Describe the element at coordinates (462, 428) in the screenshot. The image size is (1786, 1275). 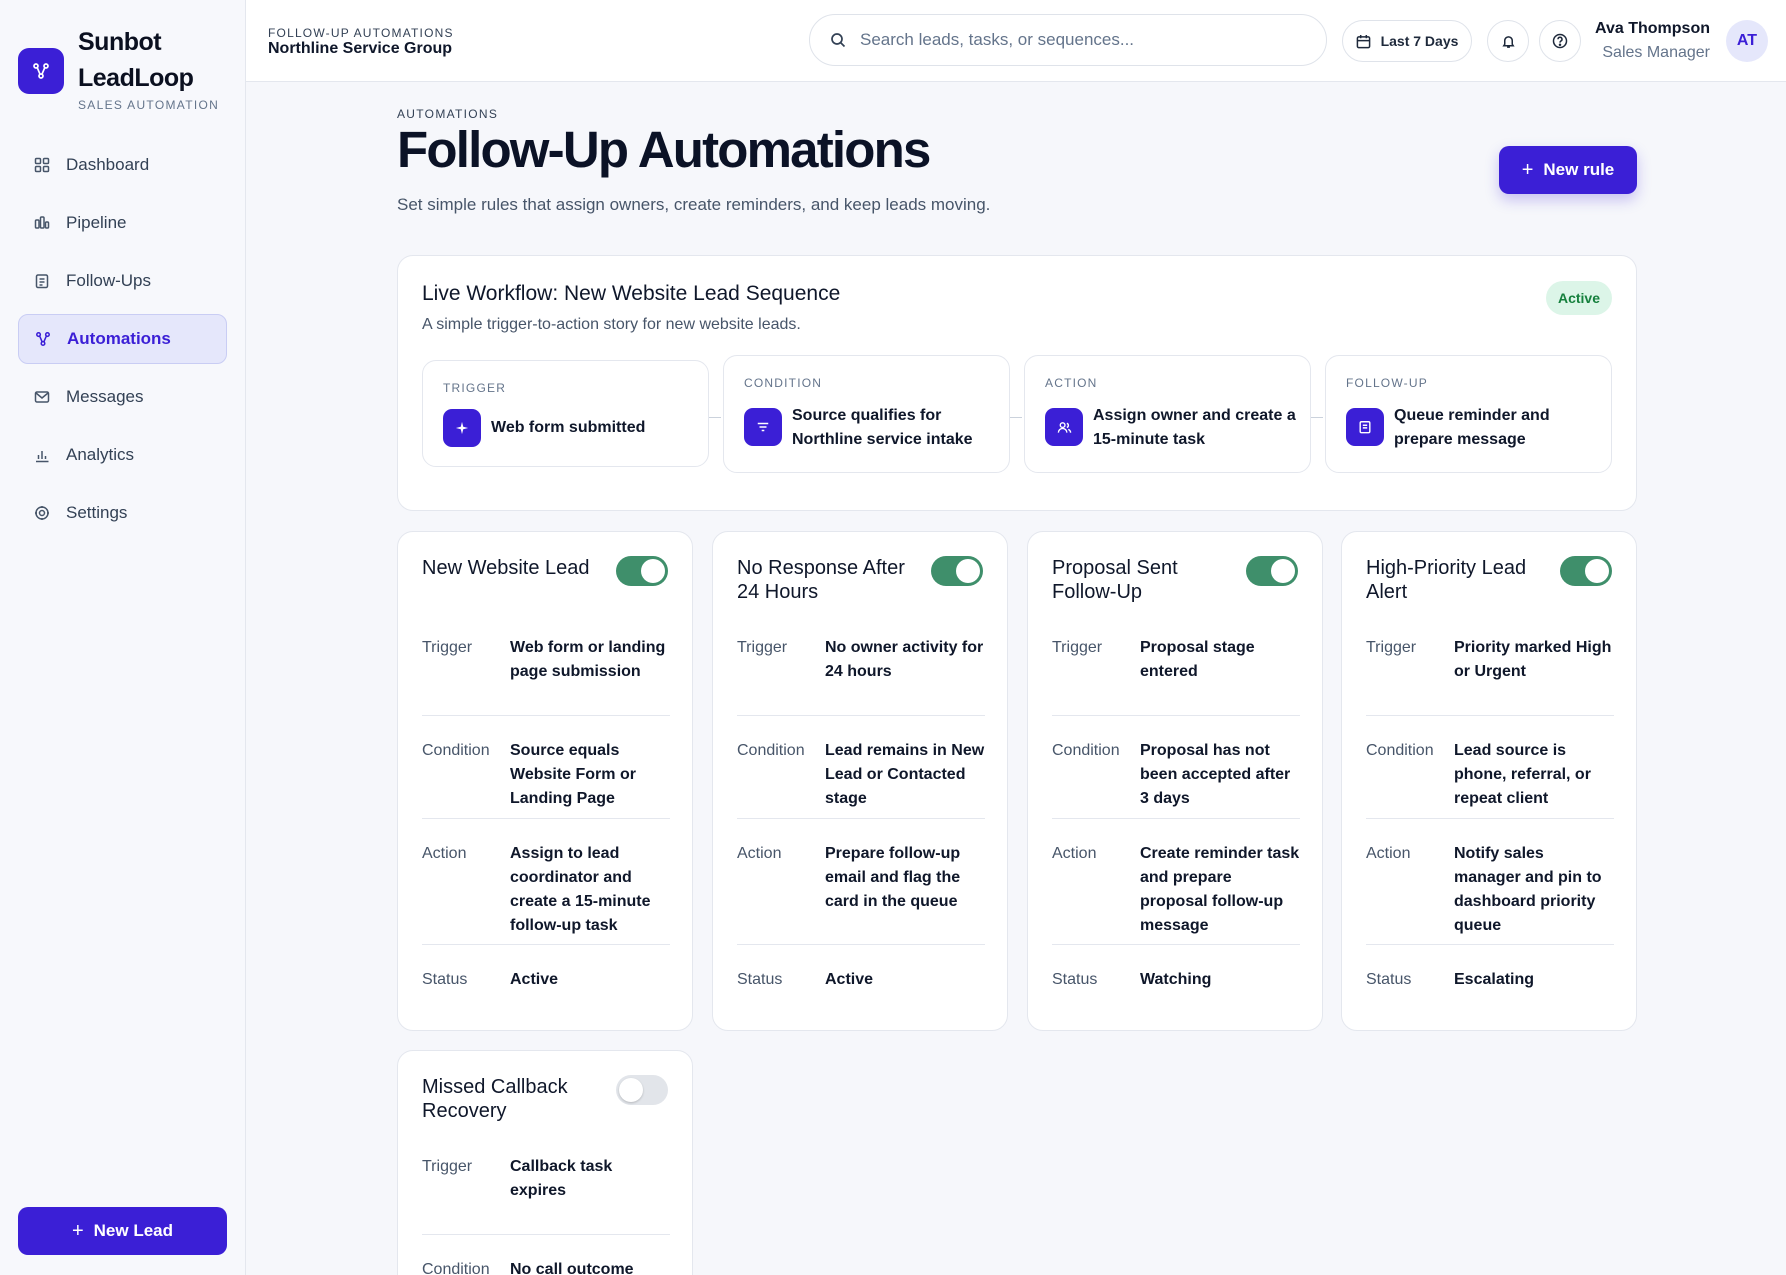
I see `sparkle-icon` at that location.